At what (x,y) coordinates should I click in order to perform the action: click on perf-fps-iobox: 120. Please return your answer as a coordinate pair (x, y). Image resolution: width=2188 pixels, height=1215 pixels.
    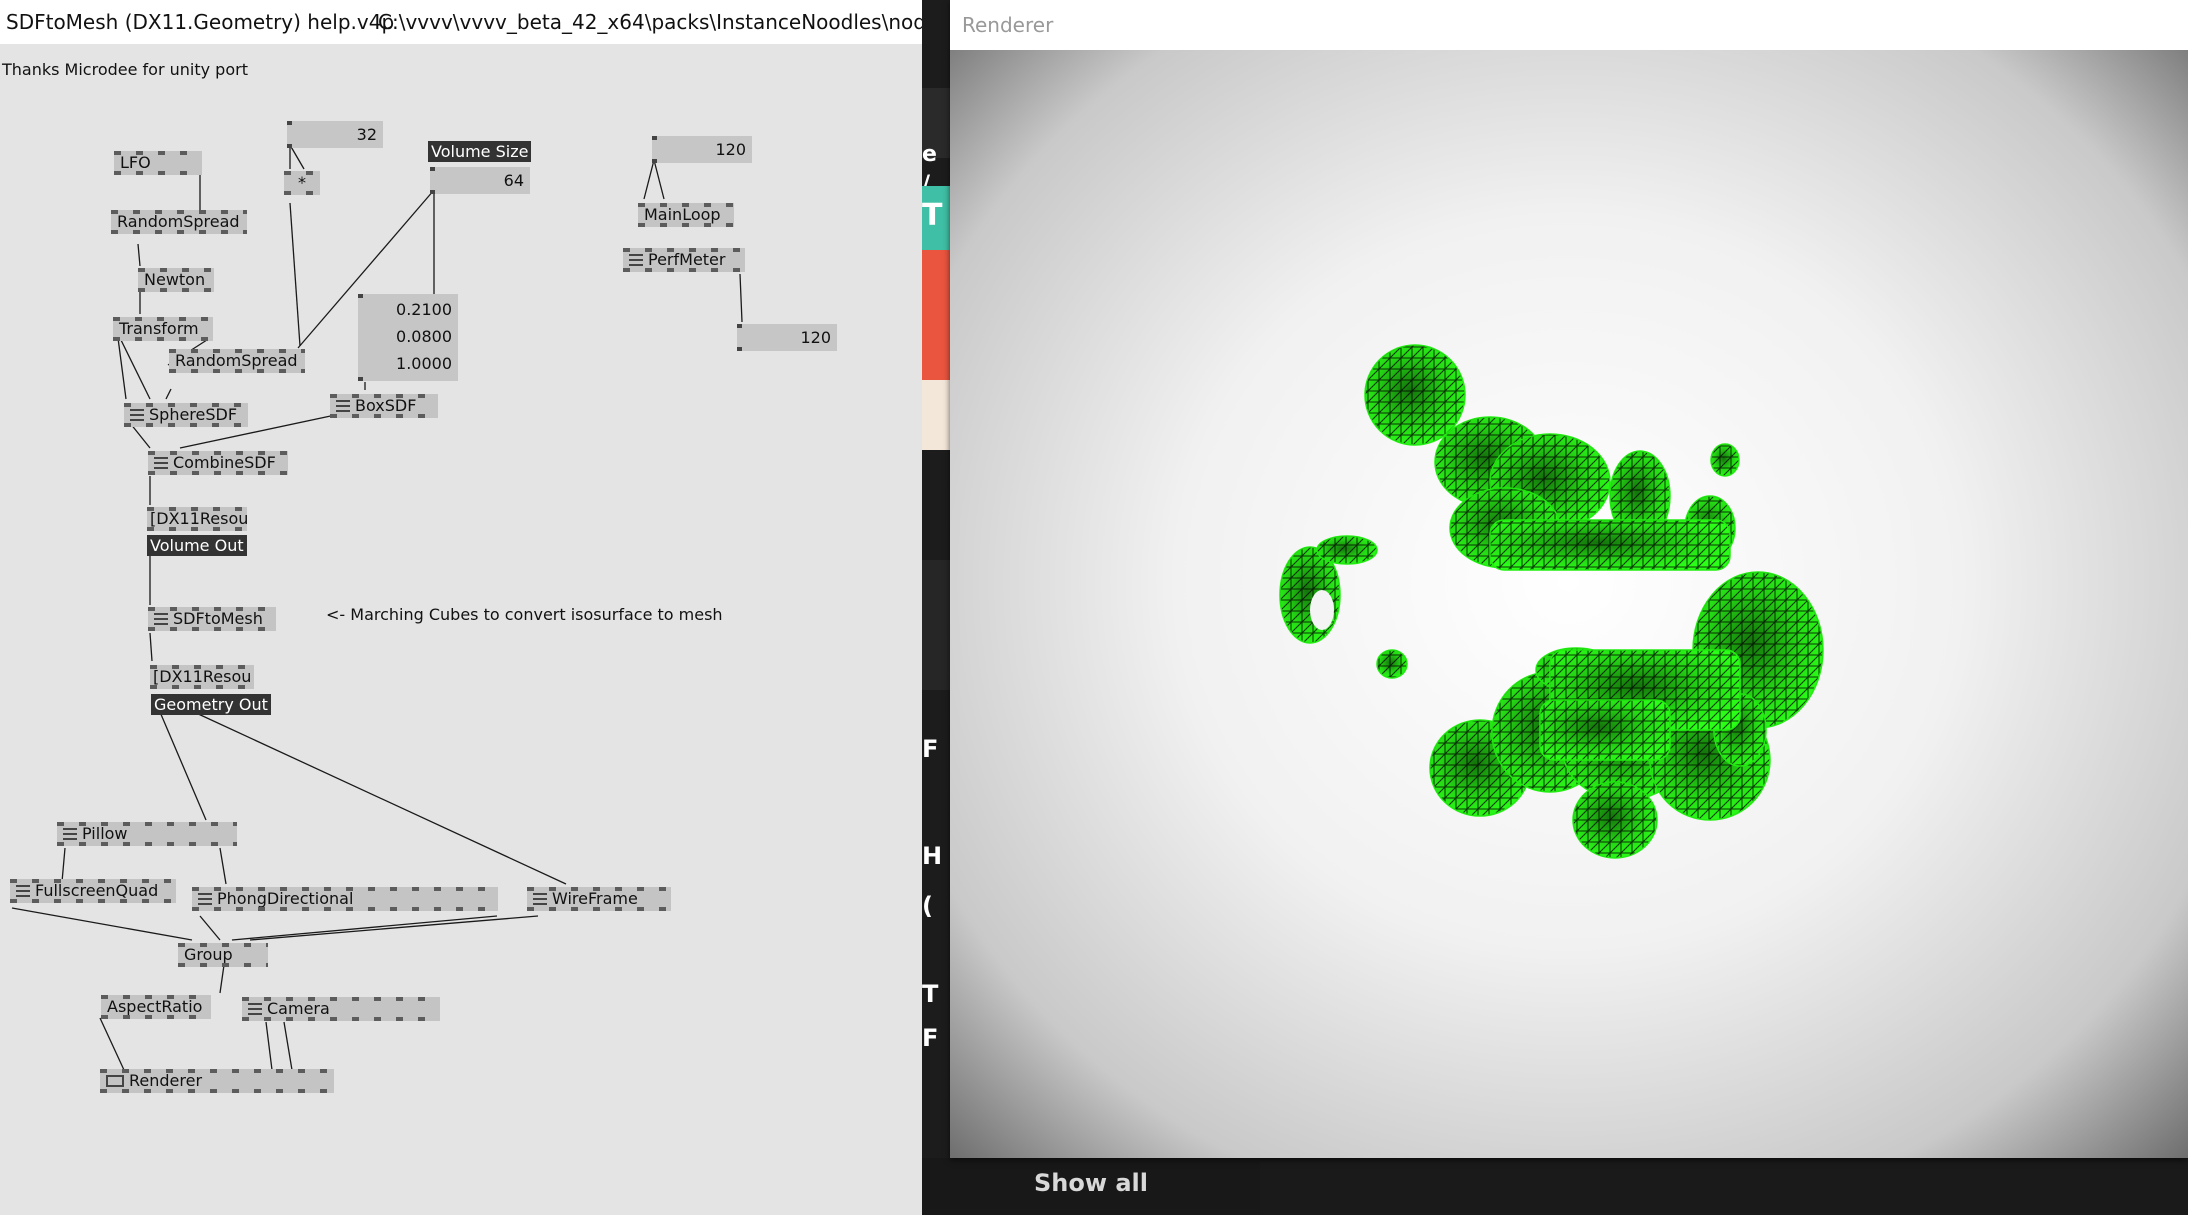
    Looking at the image, I should click on (787, 337).